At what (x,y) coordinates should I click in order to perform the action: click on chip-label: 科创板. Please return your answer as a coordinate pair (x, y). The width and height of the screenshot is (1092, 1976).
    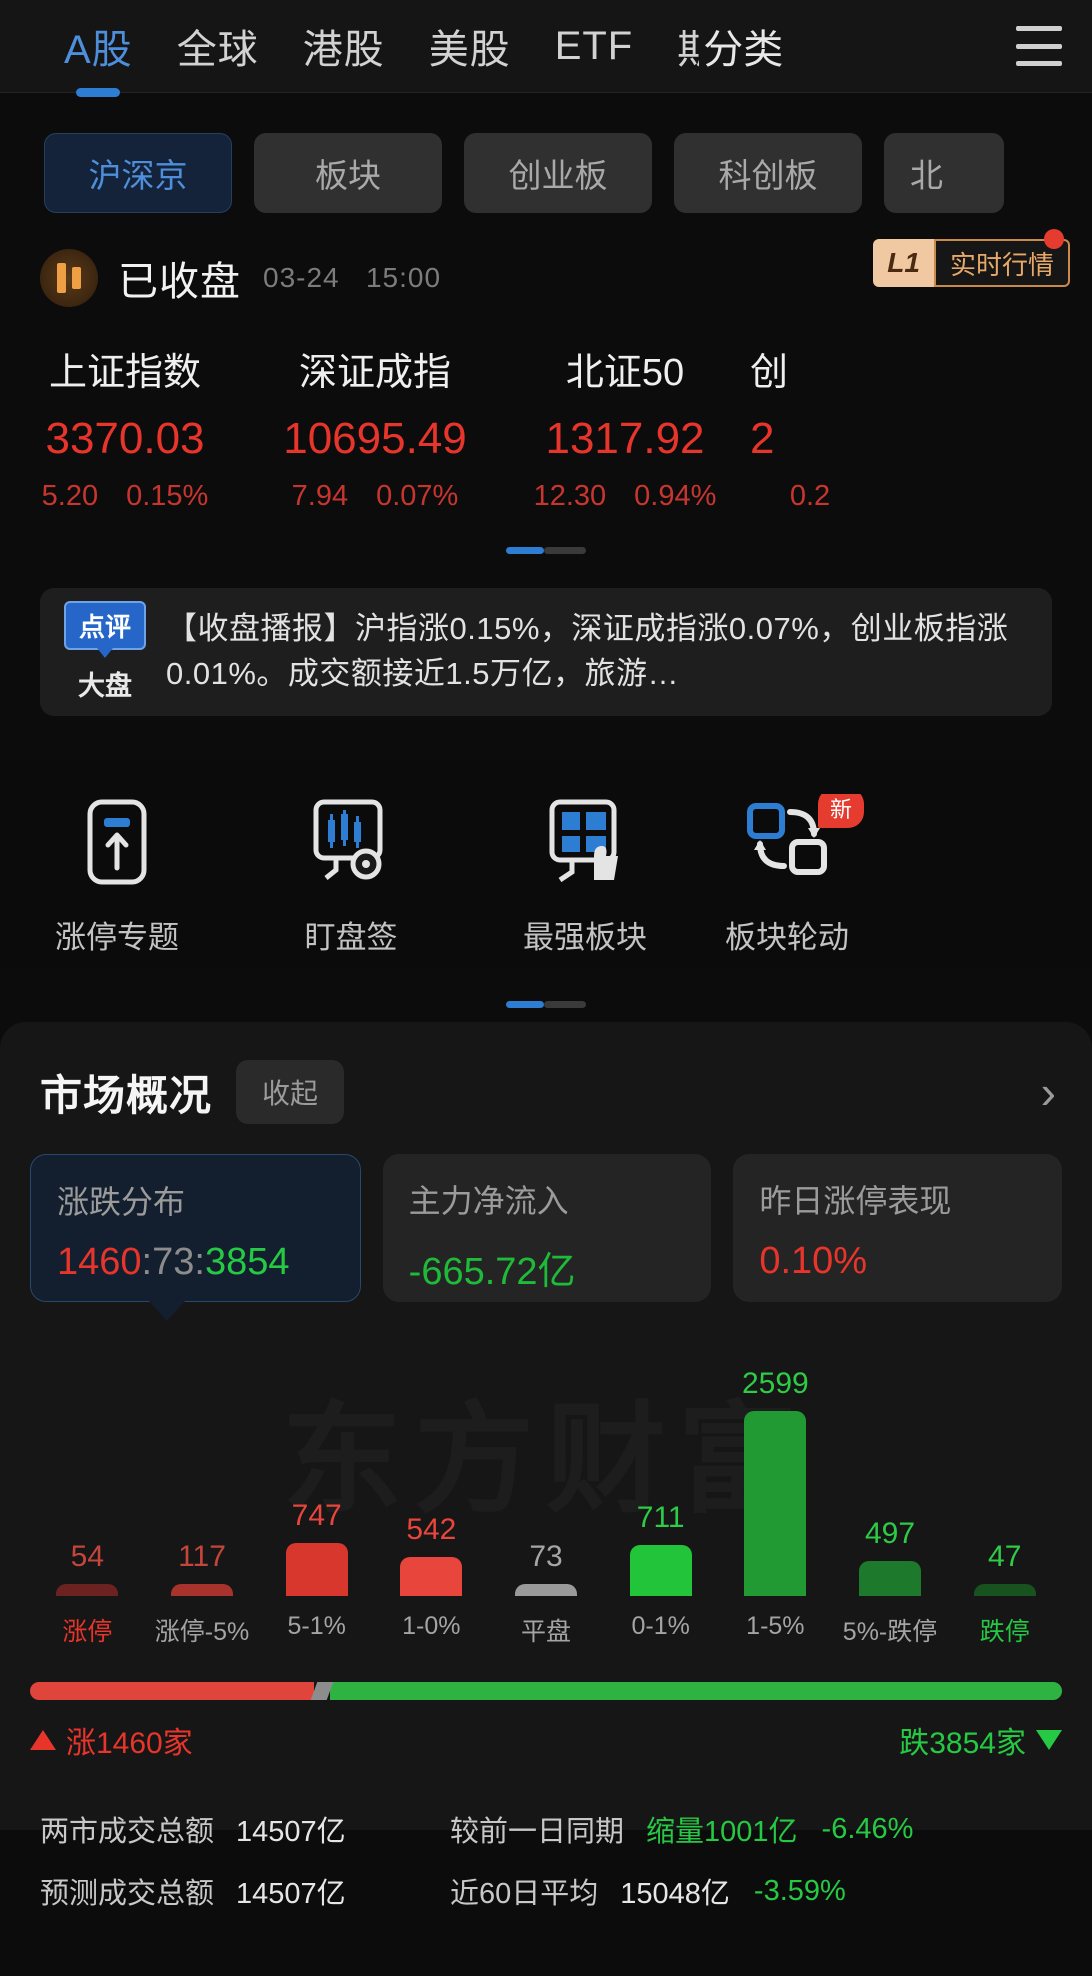
    Looking at the image, I should click on (768, 175).